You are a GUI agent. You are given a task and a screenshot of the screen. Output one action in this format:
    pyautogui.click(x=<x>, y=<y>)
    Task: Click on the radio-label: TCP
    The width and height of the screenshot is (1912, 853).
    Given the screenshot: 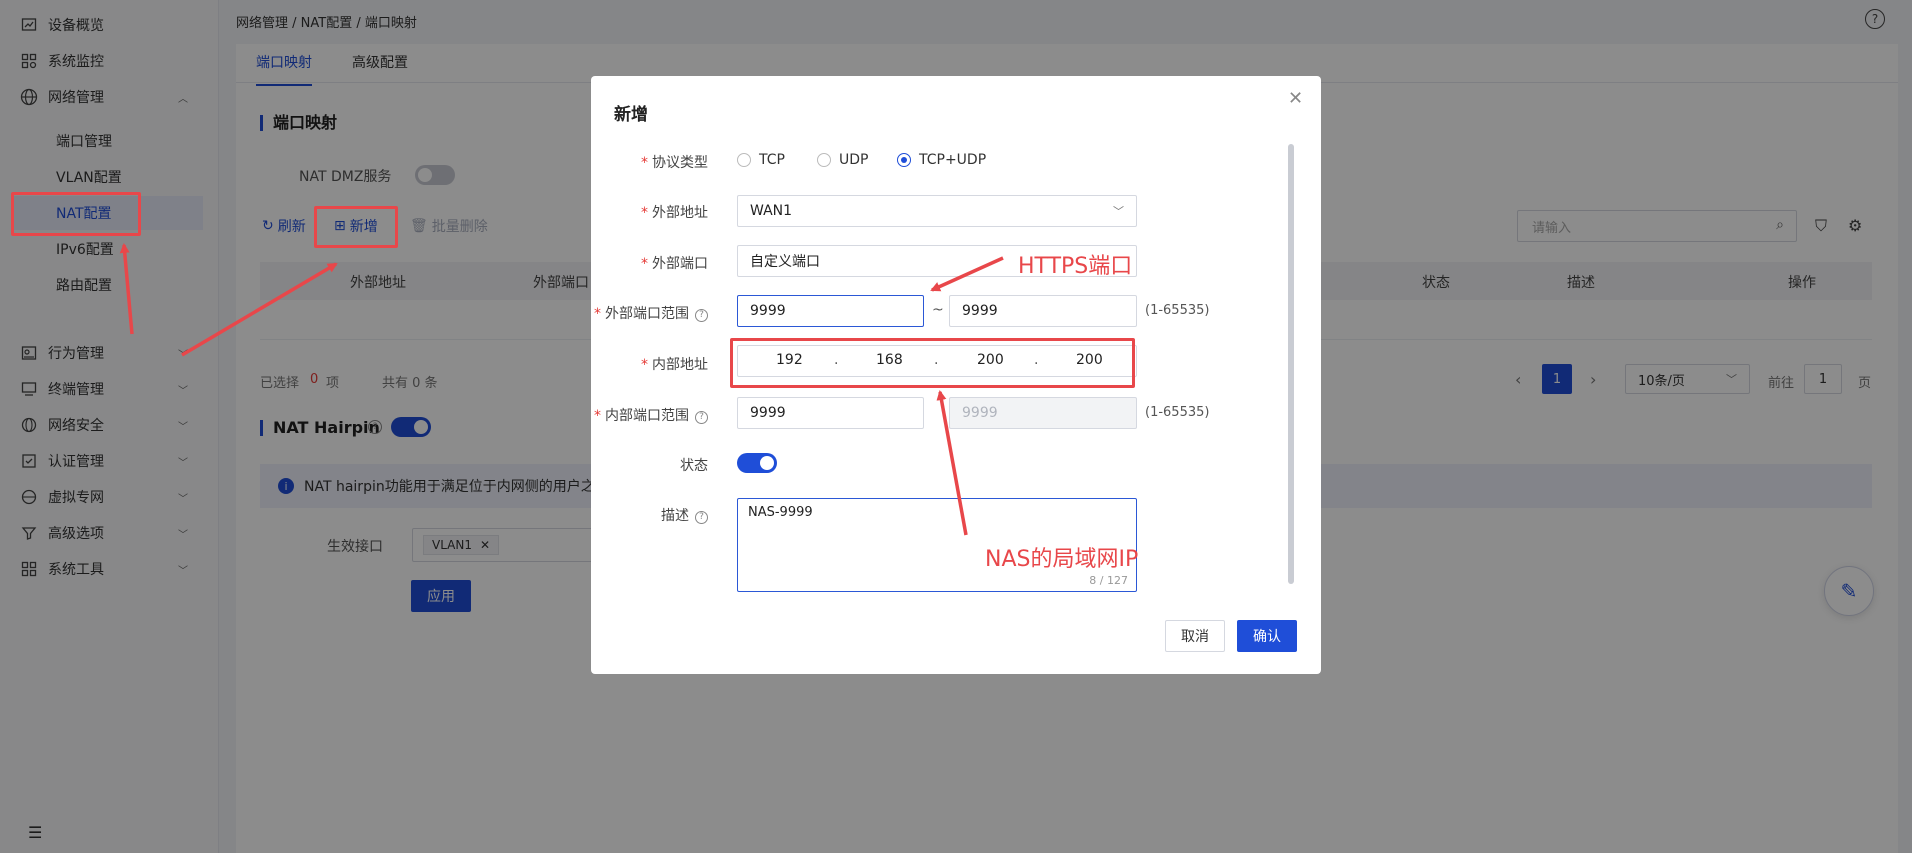 What is the action you would take?
    pyautogui.click(x=772, y=160)
    